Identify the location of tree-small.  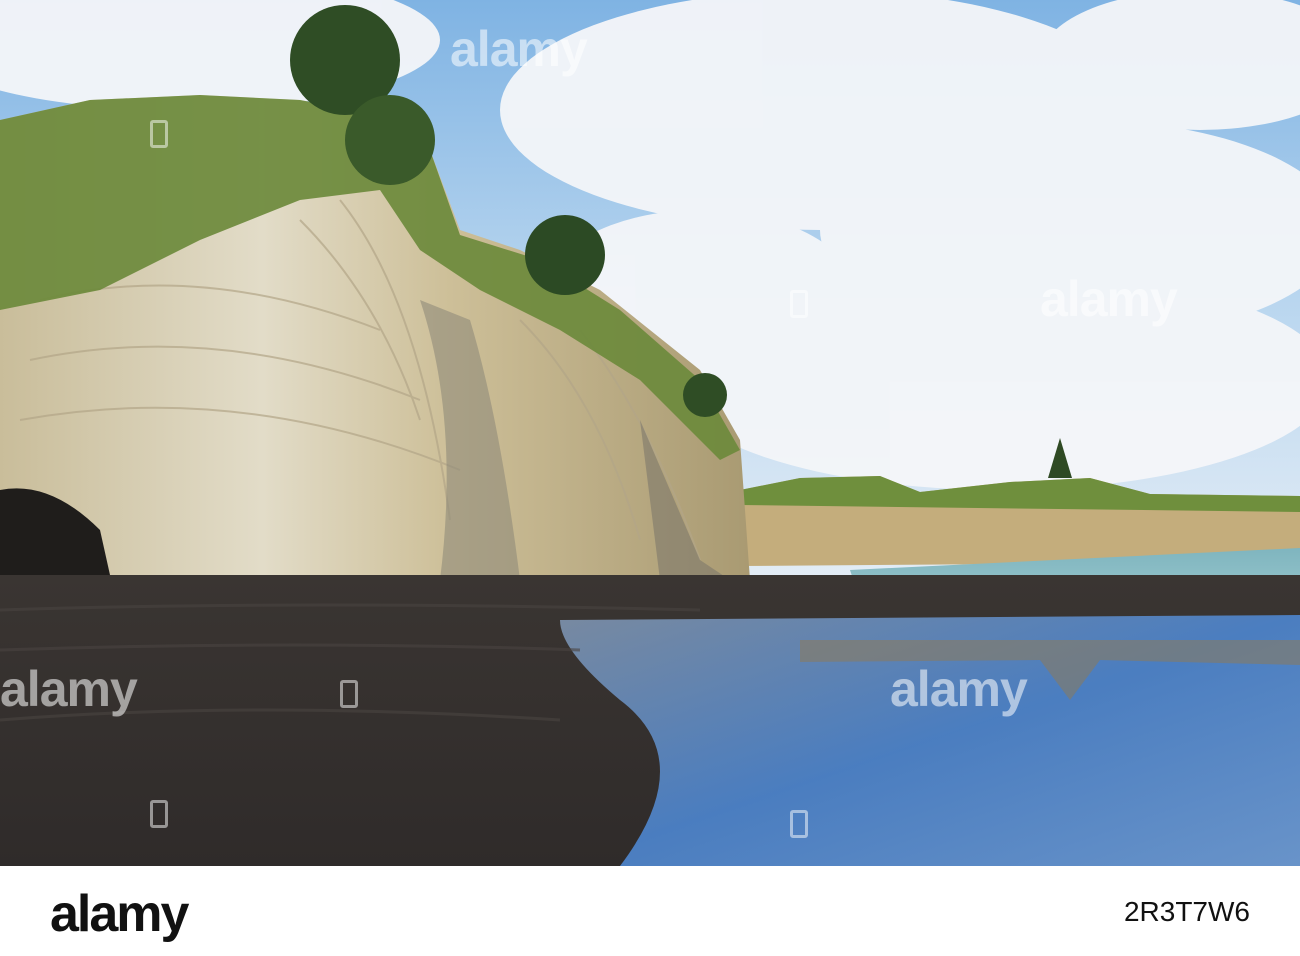
(705, 395).